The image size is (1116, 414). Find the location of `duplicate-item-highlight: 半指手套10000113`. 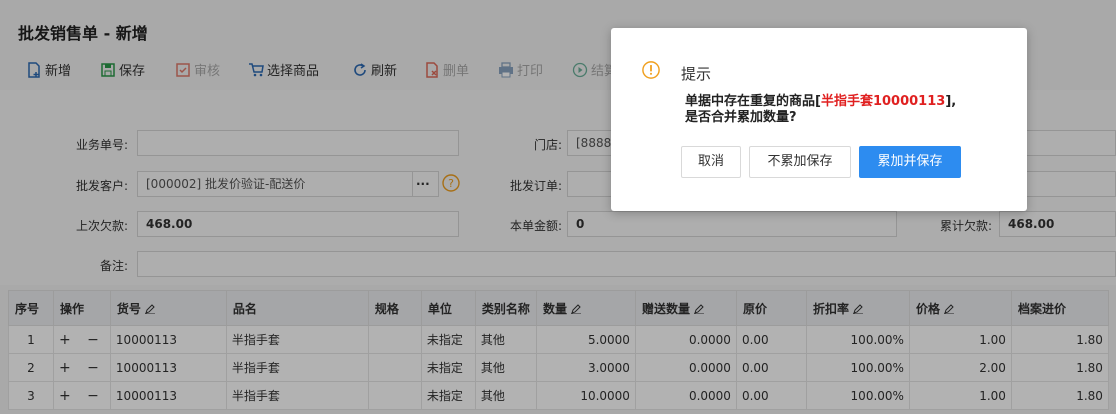

duplicate-item-highlight: 半指手套10000113 is located at coordinates (883, 101).